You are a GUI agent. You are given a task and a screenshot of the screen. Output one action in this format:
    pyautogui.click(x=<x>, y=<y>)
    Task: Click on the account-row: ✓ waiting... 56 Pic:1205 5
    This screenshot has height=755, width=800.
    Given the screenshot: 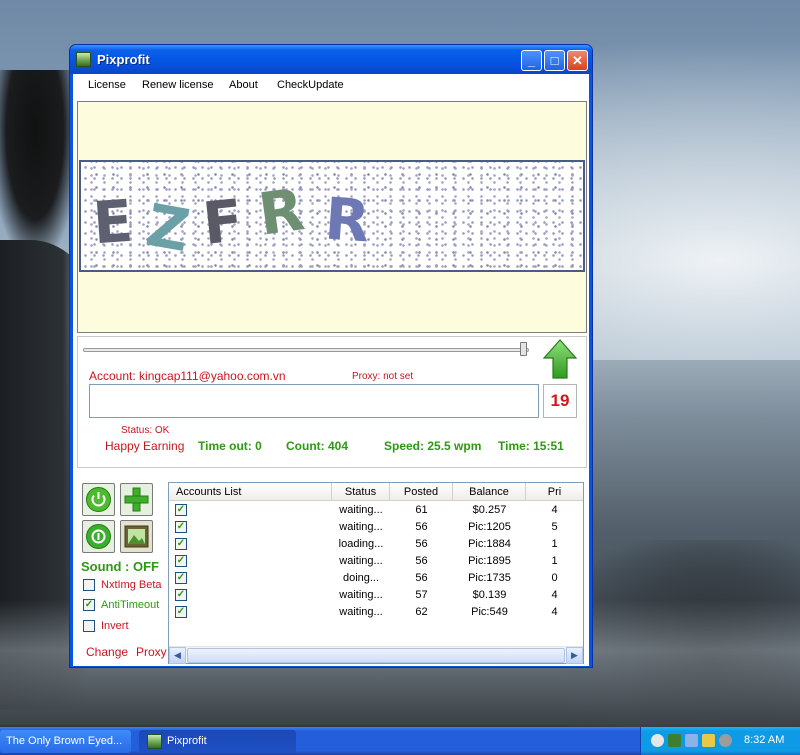 What is the action you would take?
    pyautogui.click(x=376, y=527)
    